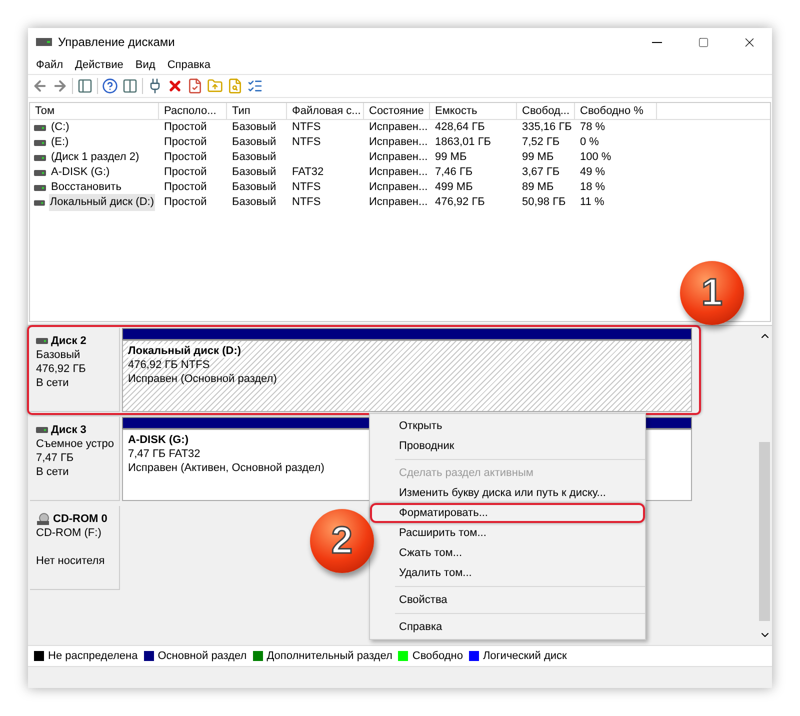  I want to click on table-cell-text: 100 %, so click(595, 158).